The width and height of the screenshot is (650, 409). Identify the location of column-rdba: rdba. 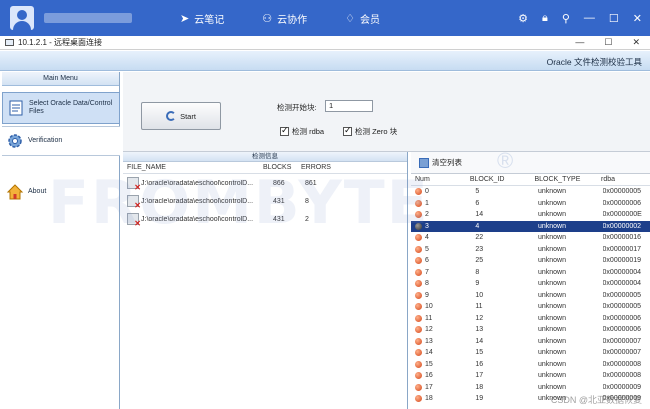
(625, 179).